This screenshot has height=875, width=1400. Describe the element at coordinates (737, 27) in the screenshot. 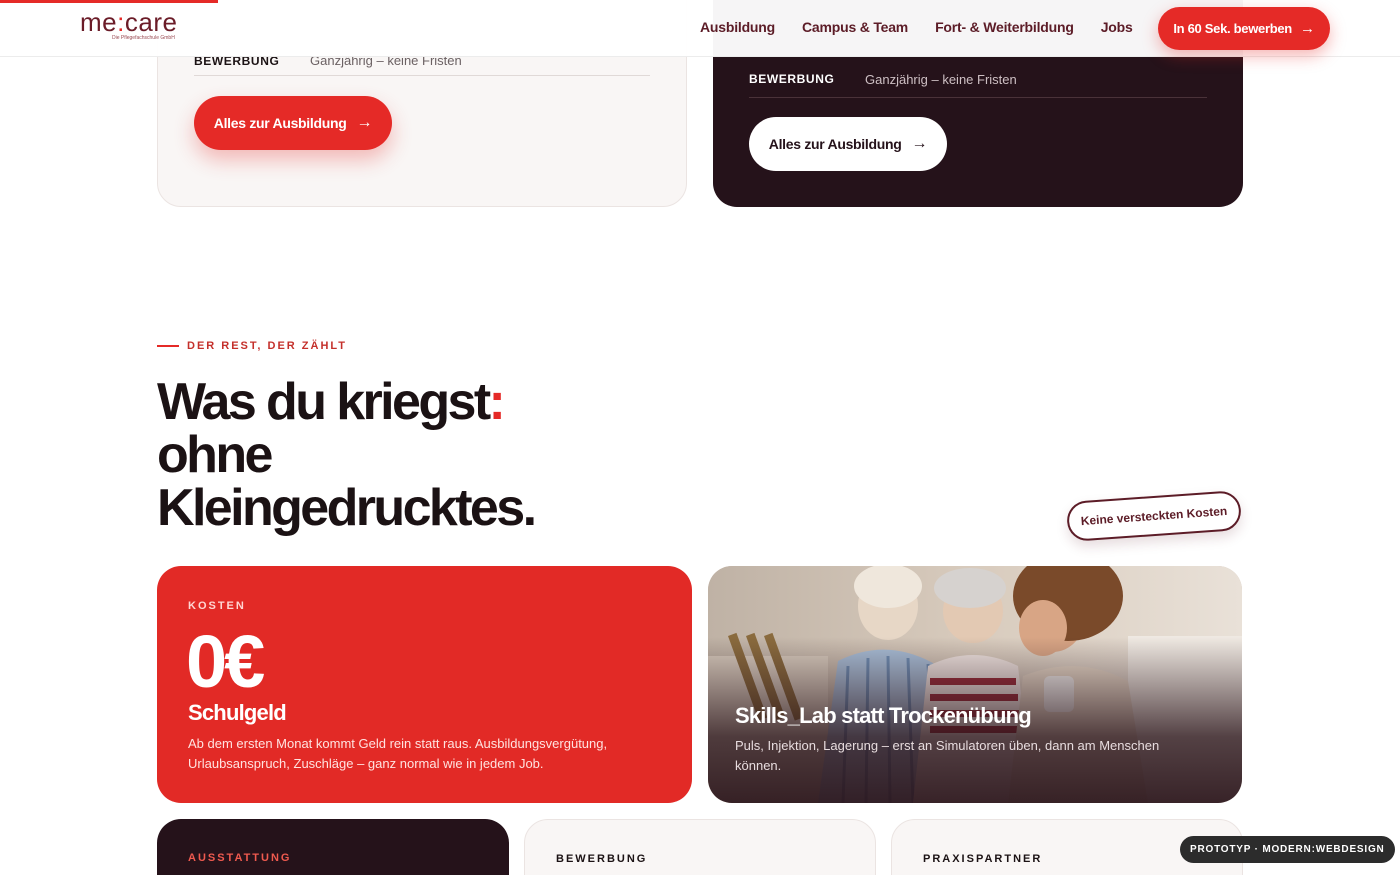

I see `nav-ausbildung: Ausbildung` at that location.